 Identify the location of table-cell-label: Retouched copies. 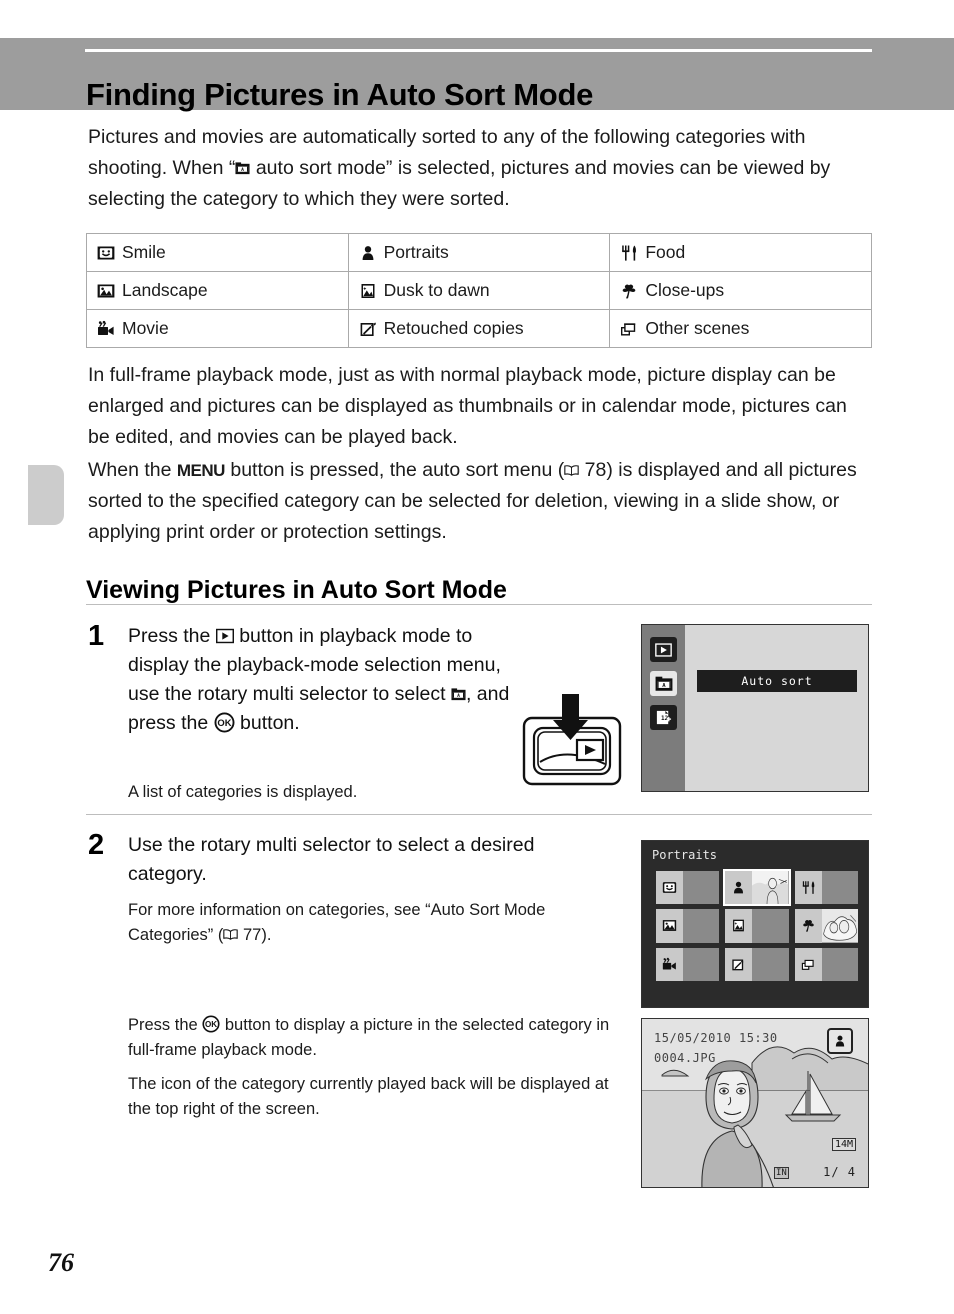
(453, 328).